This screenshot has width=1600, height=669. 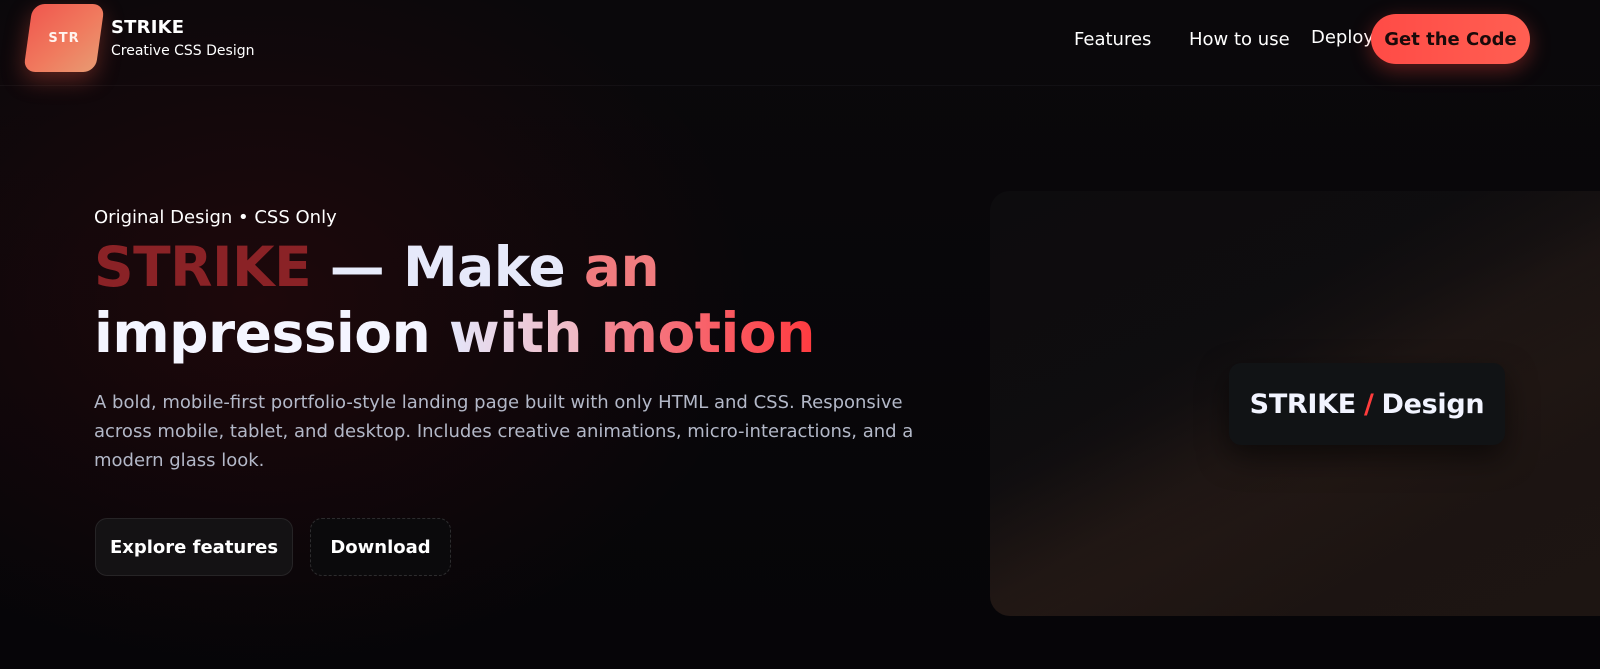 I want to click on nav-link-features: Features, so click(x=1112, y=39).